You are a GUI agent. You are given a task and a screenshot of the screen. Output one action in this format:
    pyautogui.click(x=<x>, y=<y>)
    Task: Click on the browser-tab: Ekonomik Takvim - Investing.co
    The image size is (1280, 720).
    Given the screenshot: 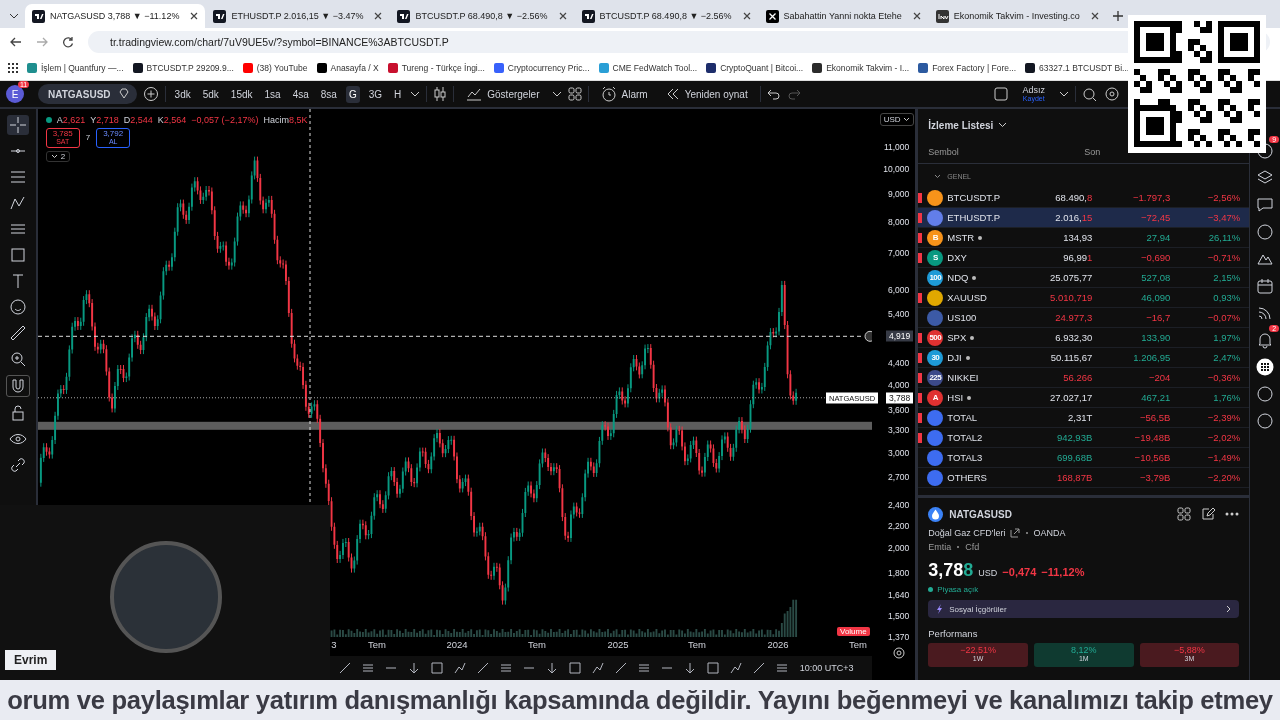 What is the action you would take?
    pyautogui.click(x=1017, y=16)
    